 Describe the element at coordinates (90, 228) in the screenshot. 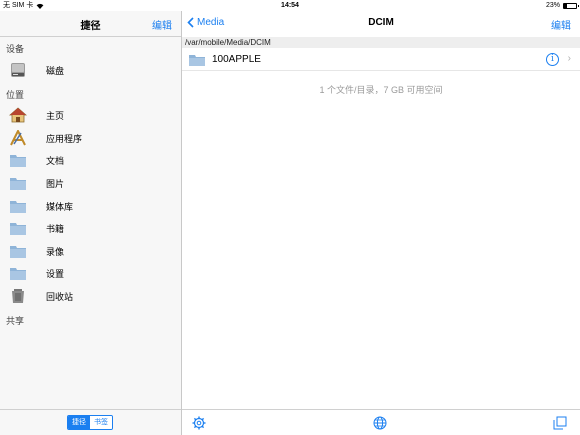

I see `sidebar-item-books: 书籍` at that location.